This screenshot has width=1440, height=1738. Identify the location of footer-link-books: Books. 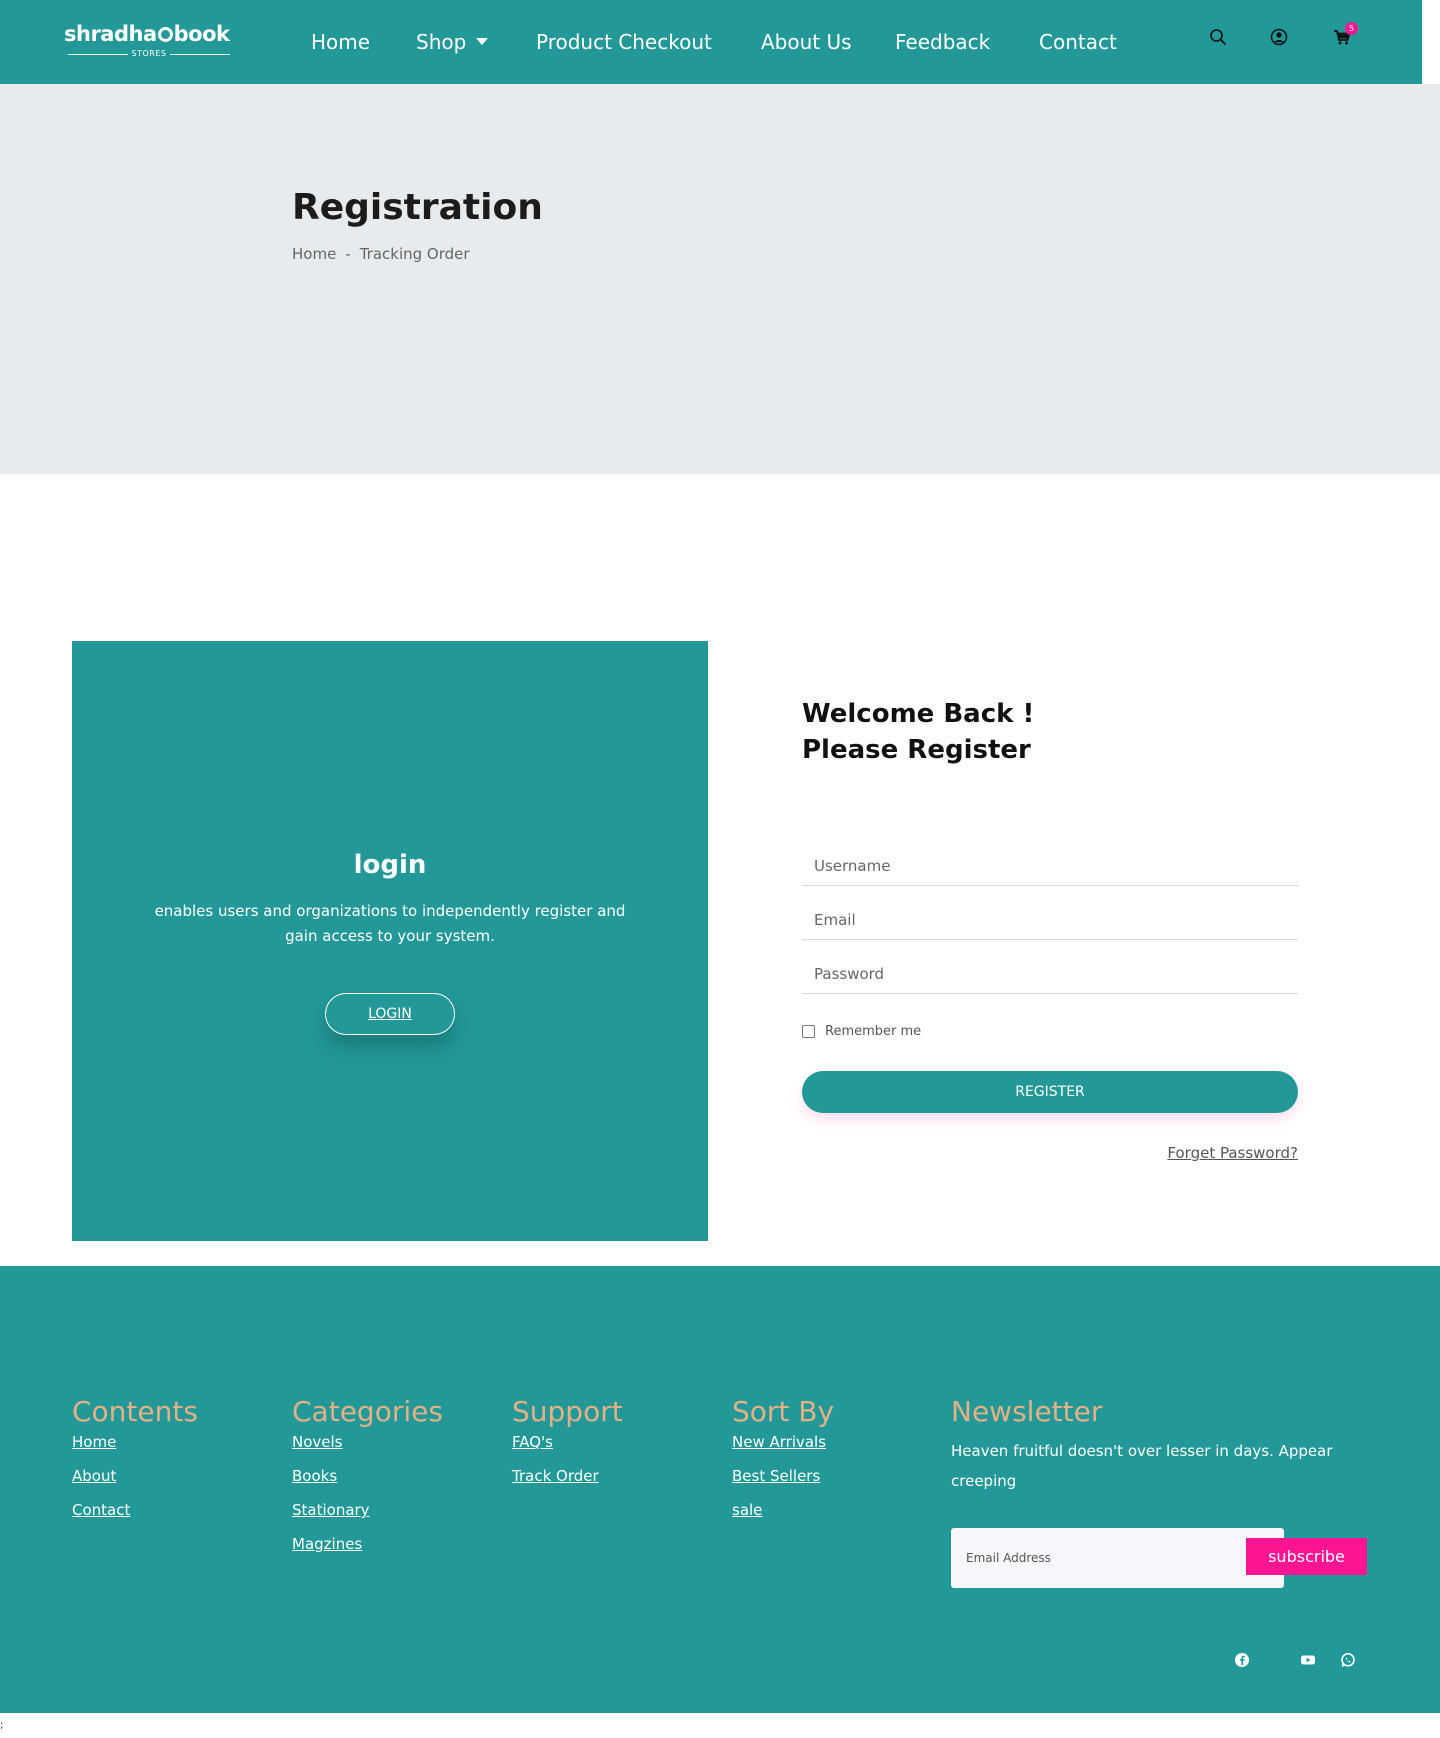
(367, 1476).